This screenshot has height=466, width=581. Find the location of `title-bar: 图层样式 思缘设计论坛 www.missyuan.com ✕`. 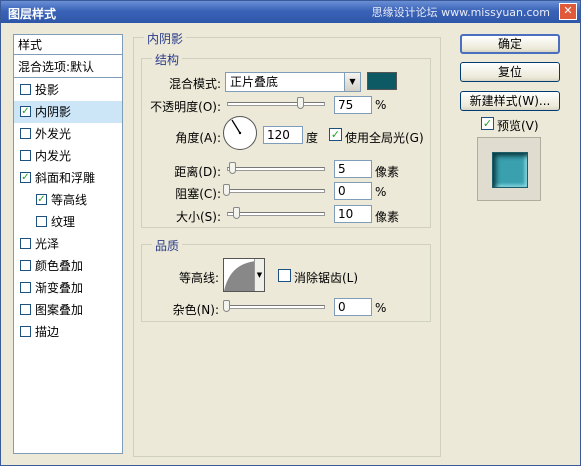

title-bar: 图层样式 思缘设计论坛 www.missyuan.com ✕ is located at coordinates (290, 12).